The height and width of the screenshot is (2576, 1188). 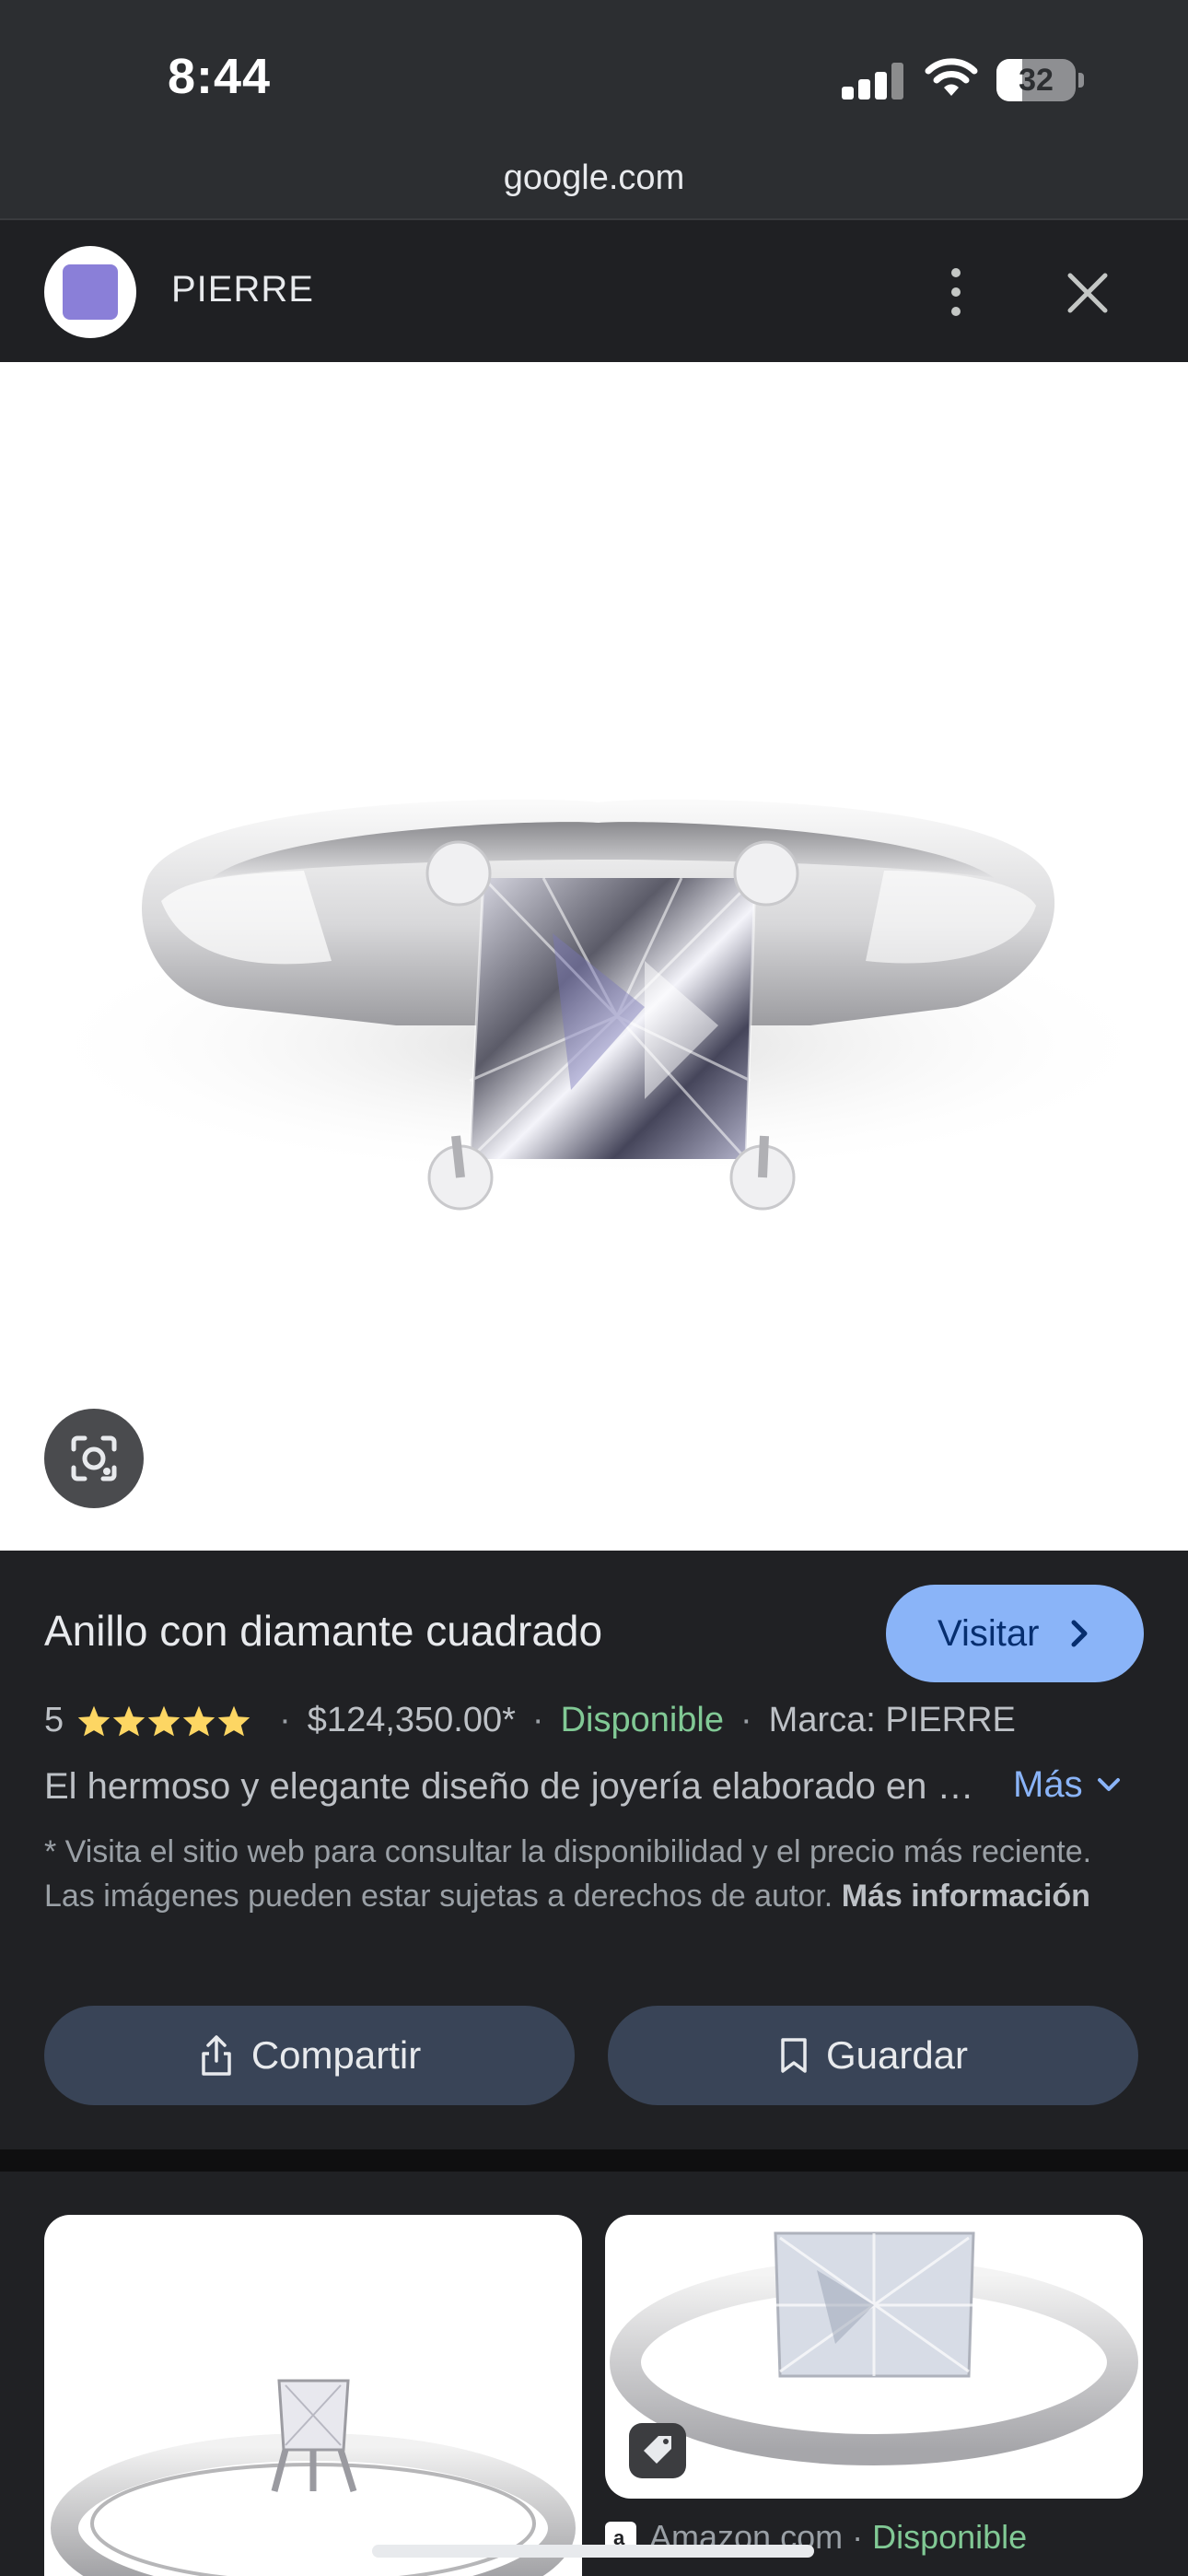 What do you see at coordinates (966, 1897) in the screenshot?
I see `more-info-link: Más información` at bounding box center [966, 1897].